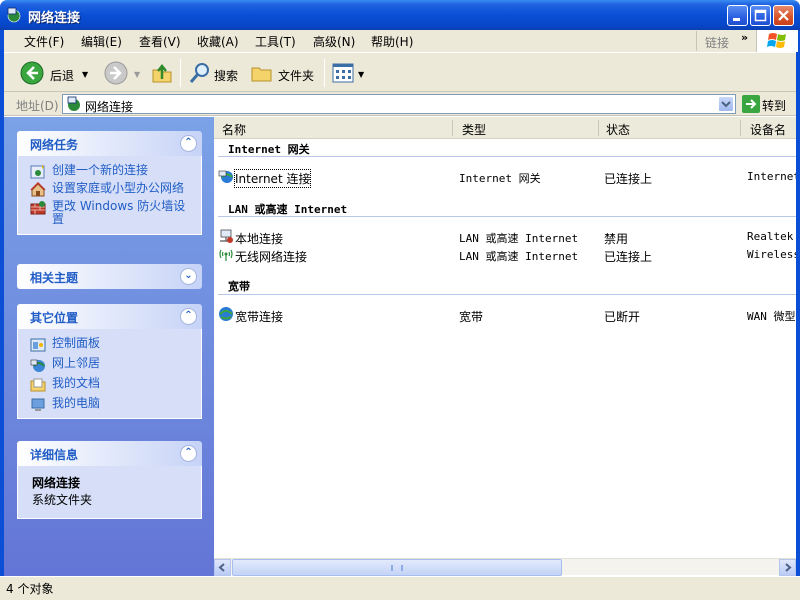 This screenshot has width=800, height=600. I want to click on back-dropdown-icon: ▼, so click(85, 74).